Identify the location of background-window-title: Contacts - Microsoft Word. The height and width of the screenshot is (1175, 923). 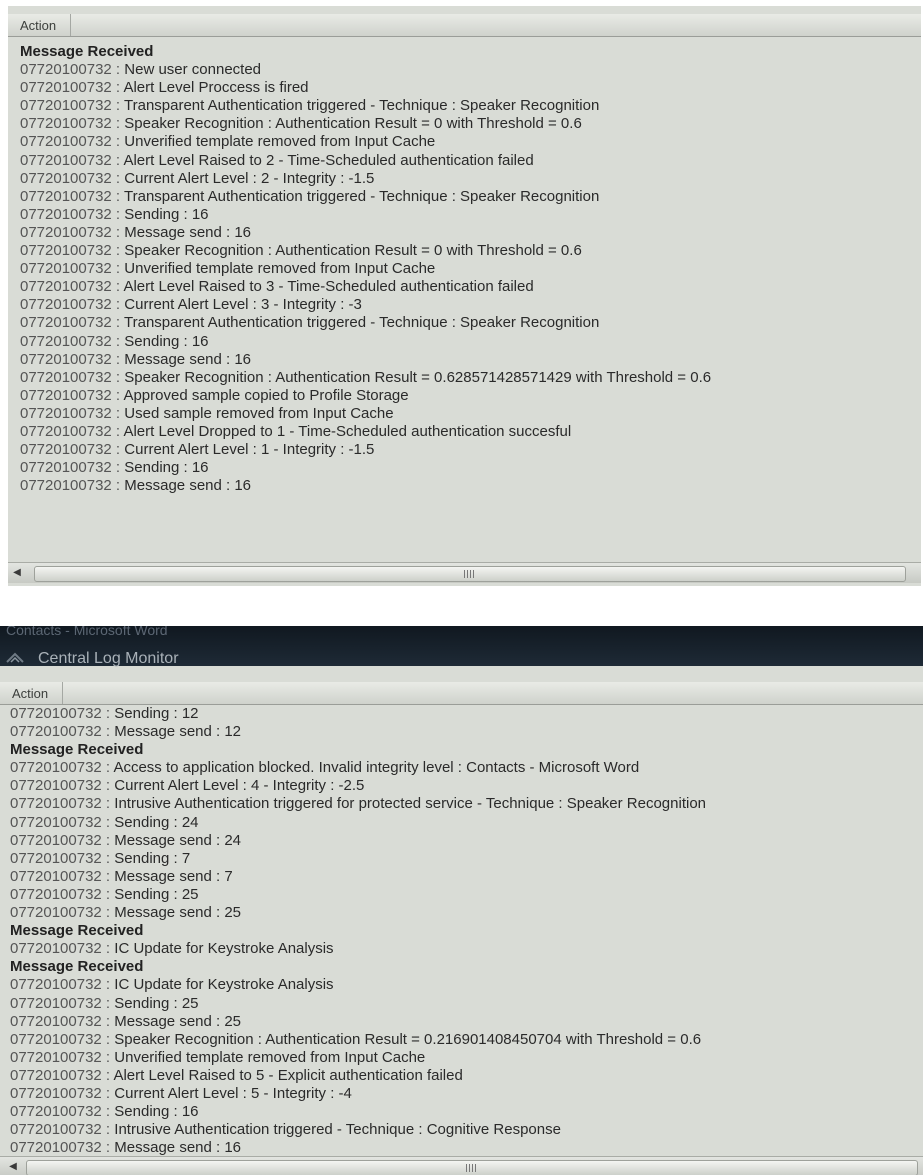
(87, 632).